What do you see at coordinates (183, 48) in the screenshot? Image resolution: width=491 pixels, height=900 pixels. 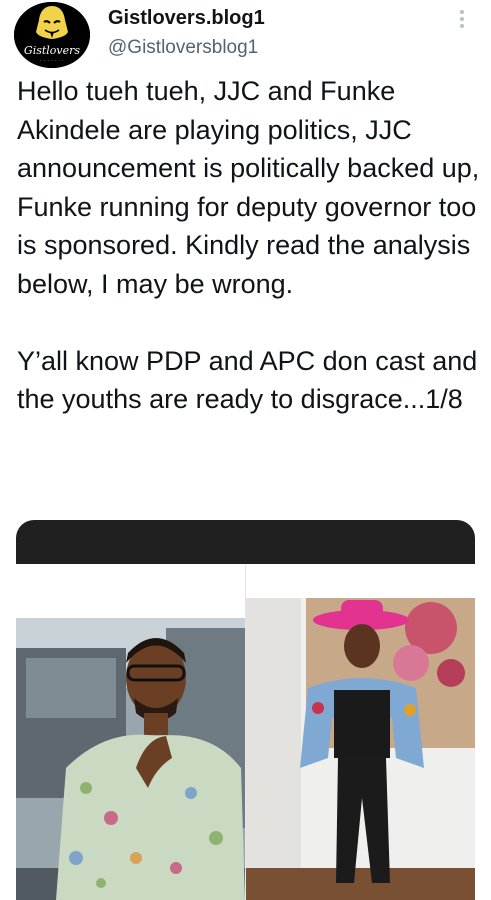 I see `user-handle: @Gistloversblog1` at bounding box center [183, 48].